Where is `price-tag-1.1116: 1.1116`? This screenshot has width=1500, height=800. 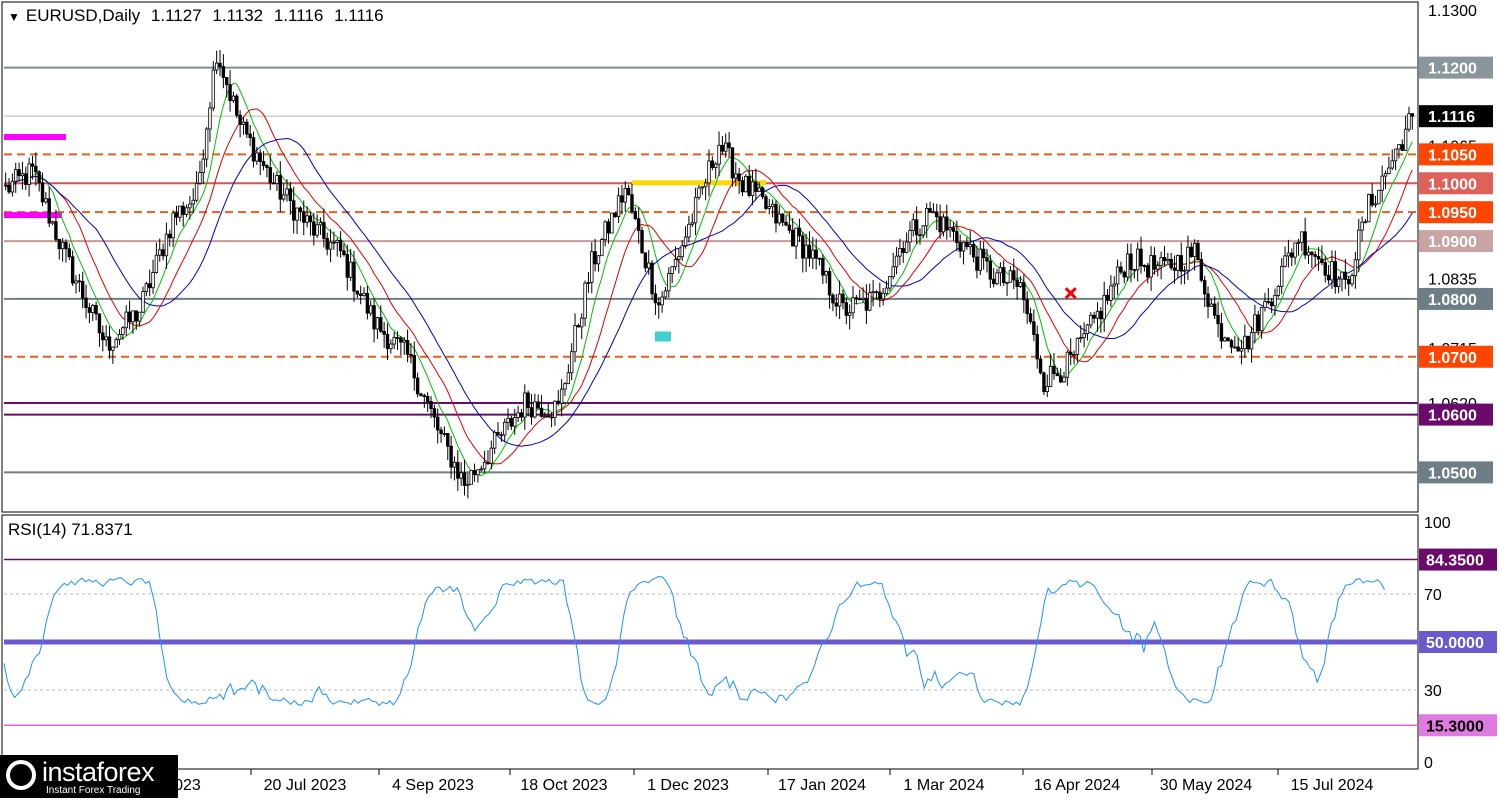
price-tag-1.1116: 1.1116 is located at coordinates (1456, 116).